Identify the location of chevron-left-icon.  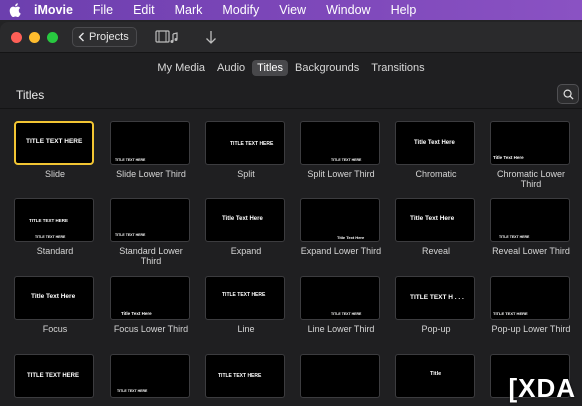
(81, 37).